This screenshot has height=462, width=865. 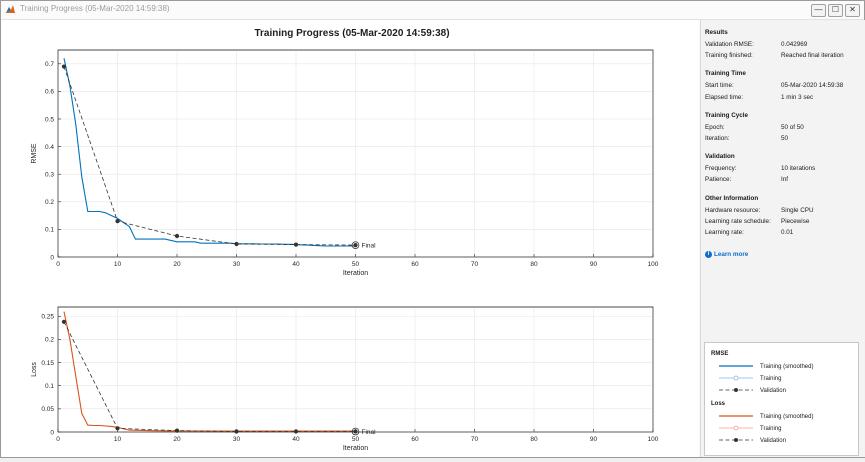 What do you see at coordinates (49, 119) in the screenshot?
I see `y-tick-label: 0.5` at bounding box center [49, 119].